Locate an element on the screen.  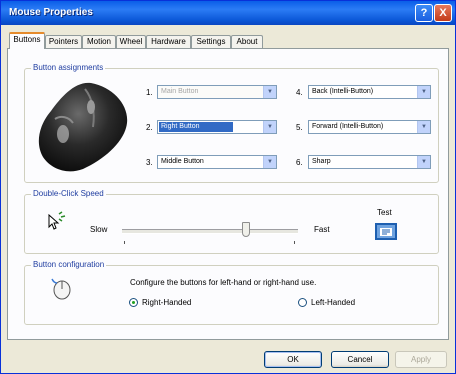
tab-settings: Settings is located at coordinates (211, 41).